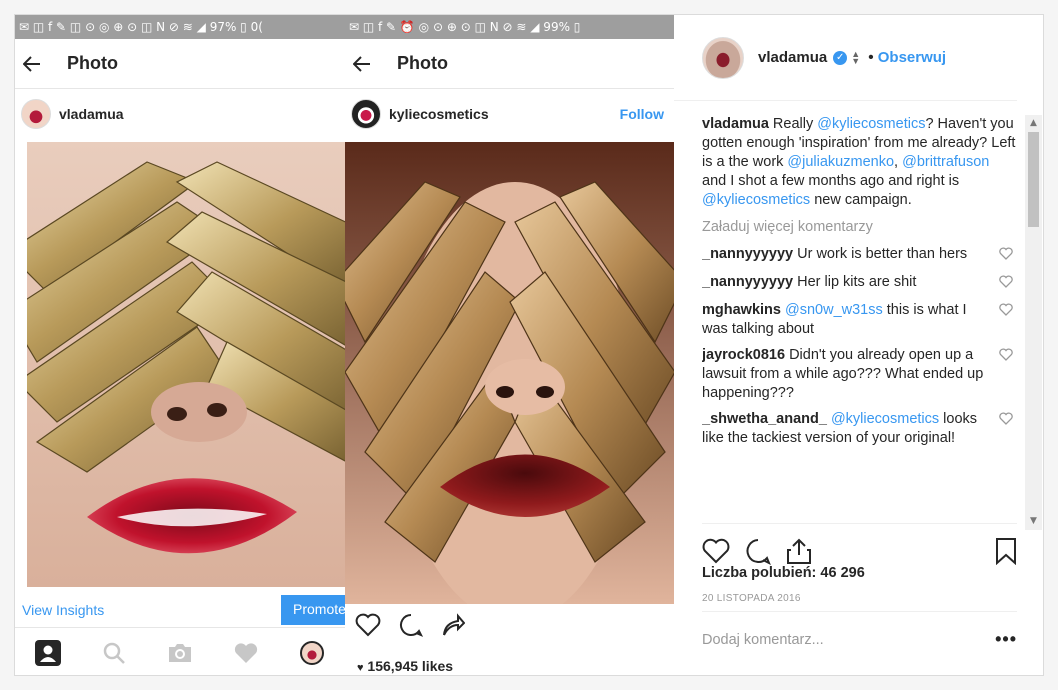 This screenshot has width=1058, height=690. Describe the element at coordinates (91, 114) in the screenshot. I see `post-username: vladamua` at that location.